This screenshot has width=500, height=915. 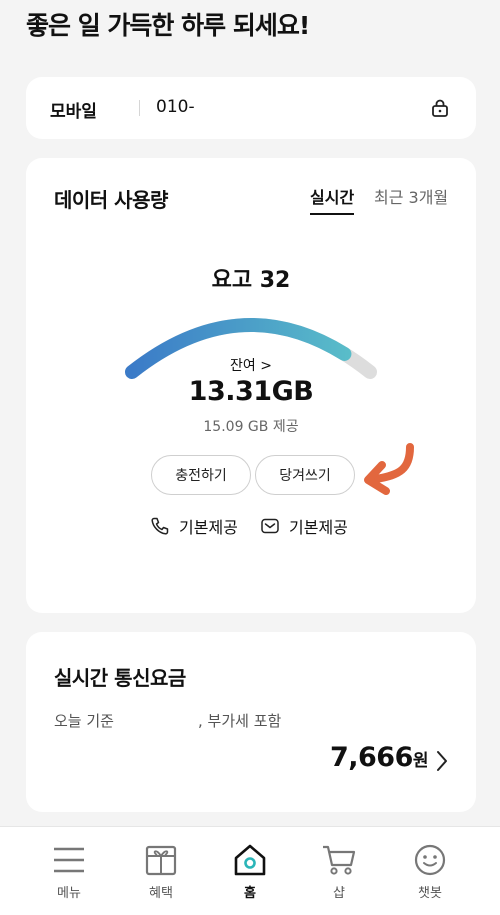 I want to click on nav-home-label: 홈, so click(x=250, y=893).